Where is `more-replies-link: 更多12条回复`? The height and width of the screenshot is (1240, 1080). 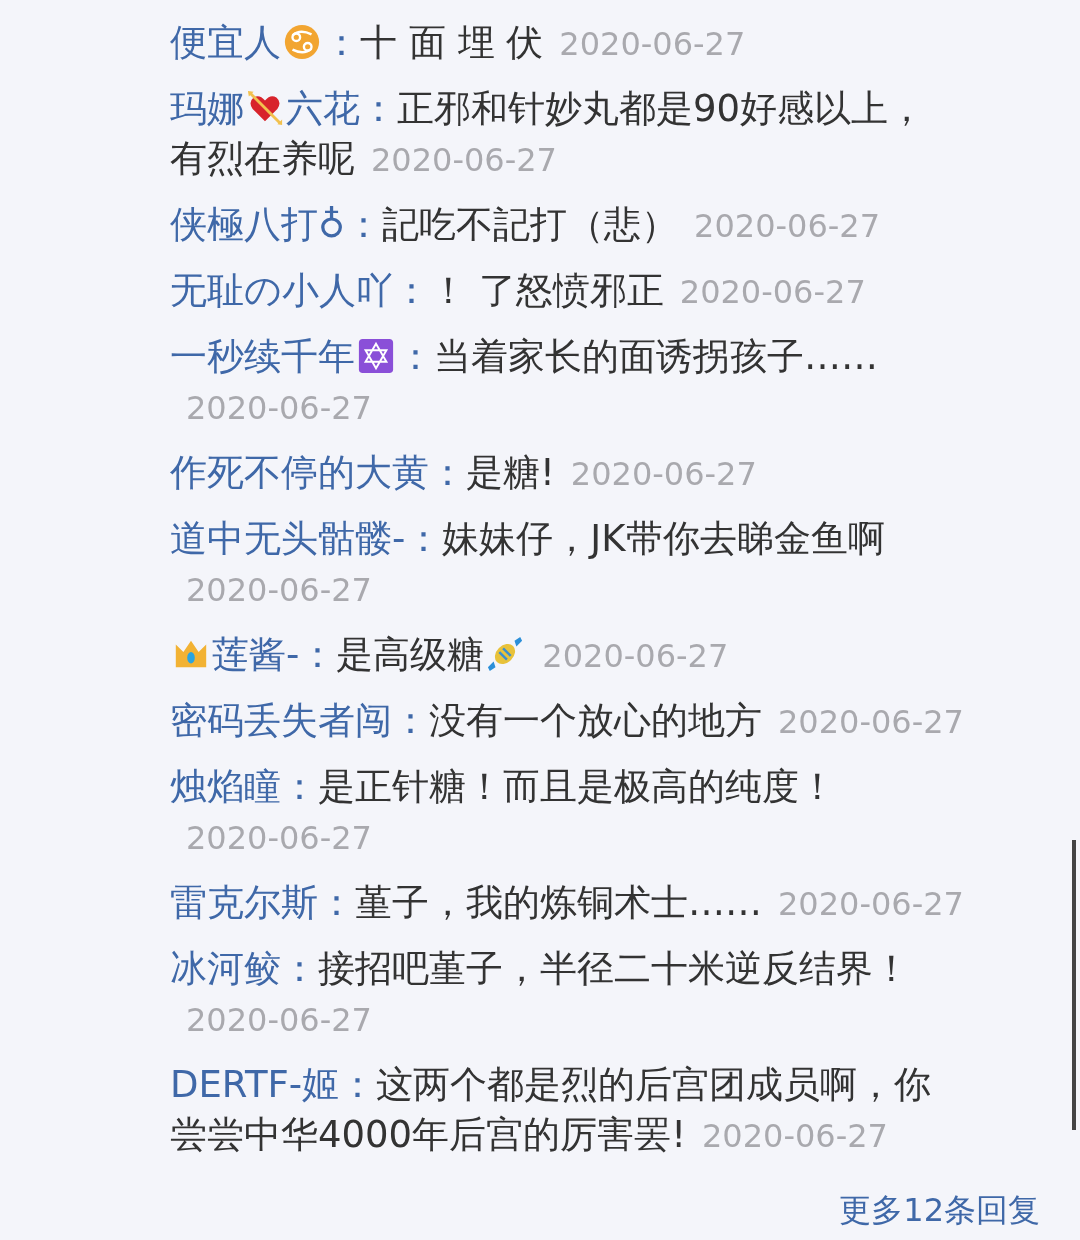 more-replies-link: 更多12条回复 is located at coordinates (939, 1211).